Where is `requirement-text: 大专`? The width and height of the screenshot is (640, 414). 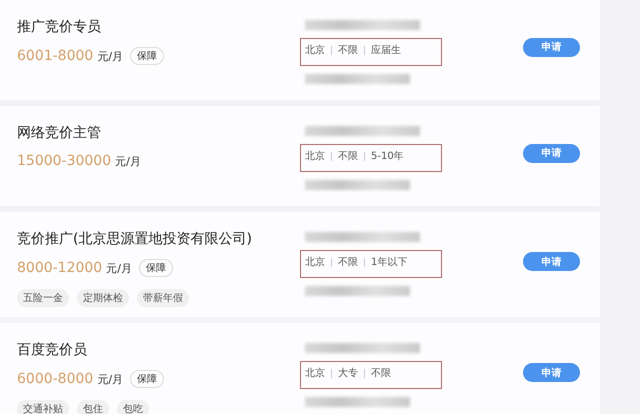
requirement-text: 大专 is located at coordinates (348, 373).